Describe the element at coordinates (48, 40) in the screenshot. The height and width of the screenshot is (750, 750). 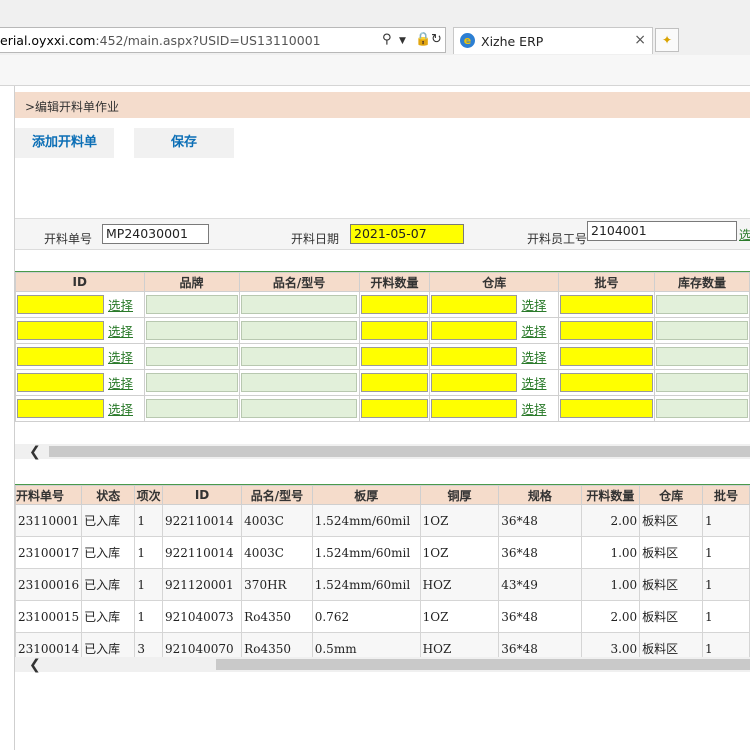
I see `url-domain: erial.oyxxi.com` at that location.